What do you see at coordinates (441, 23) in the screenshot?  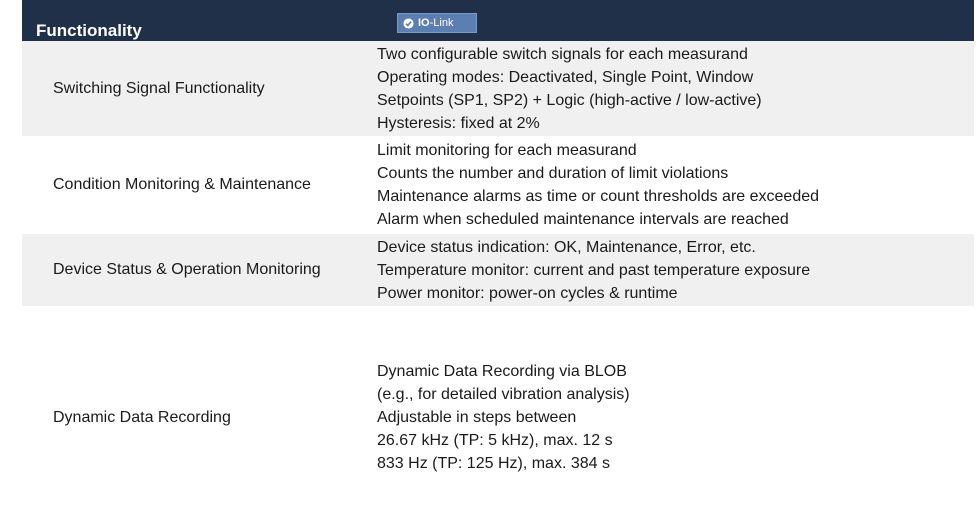 I see `io-link-badge-weak: -Link` at bounding box center [441, 23].